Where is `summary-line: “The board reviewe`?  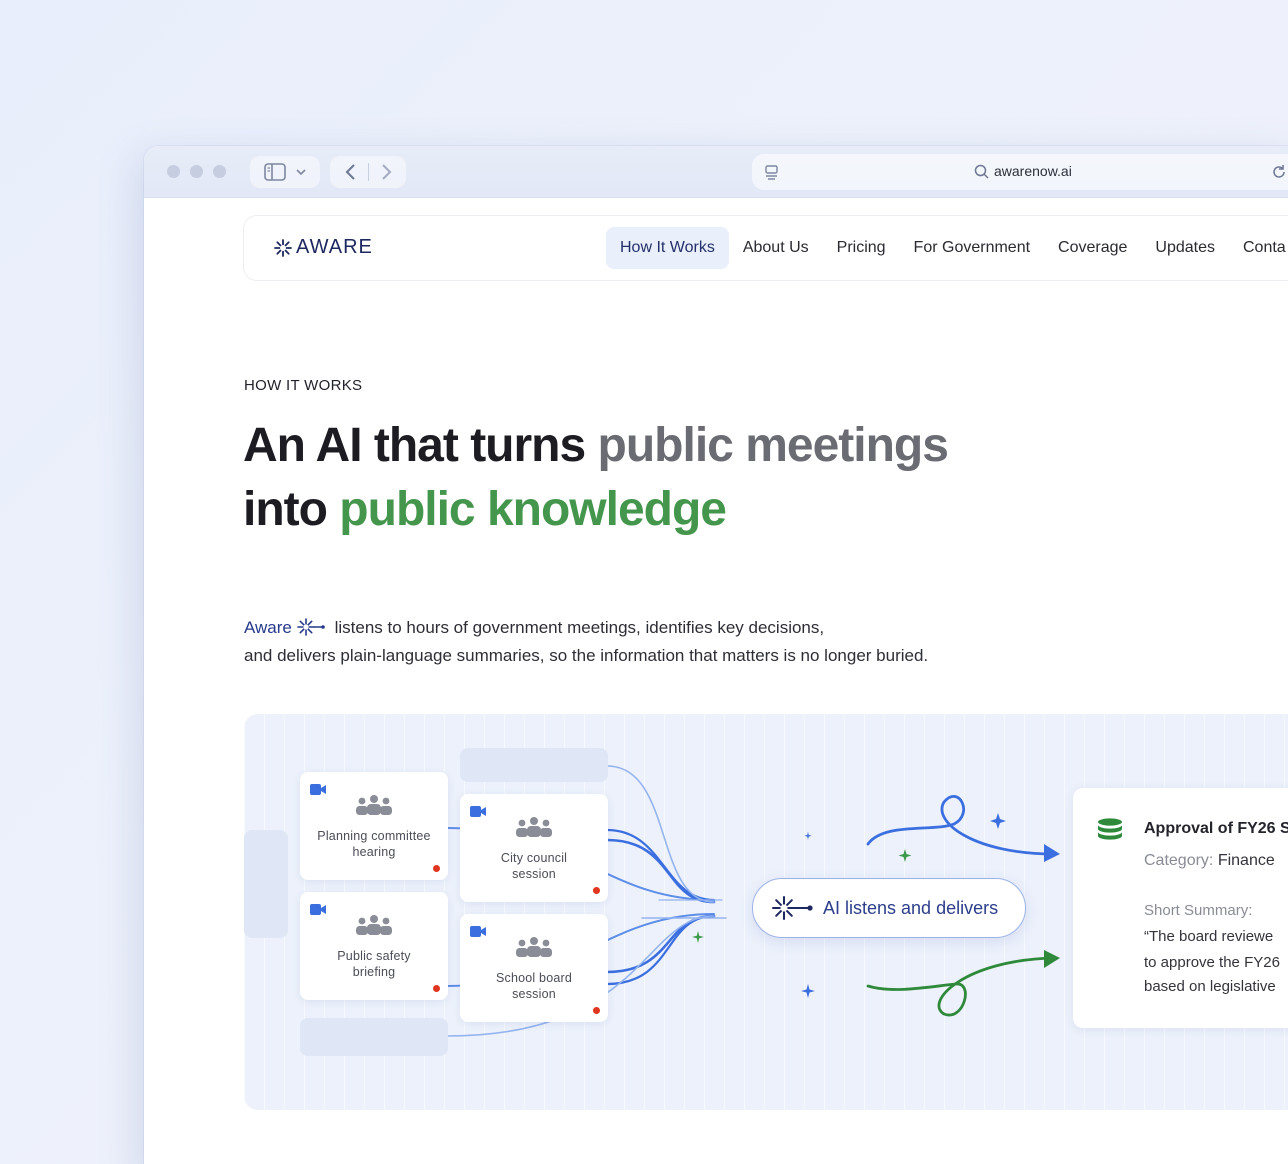 summary-line: “The board reviewe is located at coordinates (1209, 936).